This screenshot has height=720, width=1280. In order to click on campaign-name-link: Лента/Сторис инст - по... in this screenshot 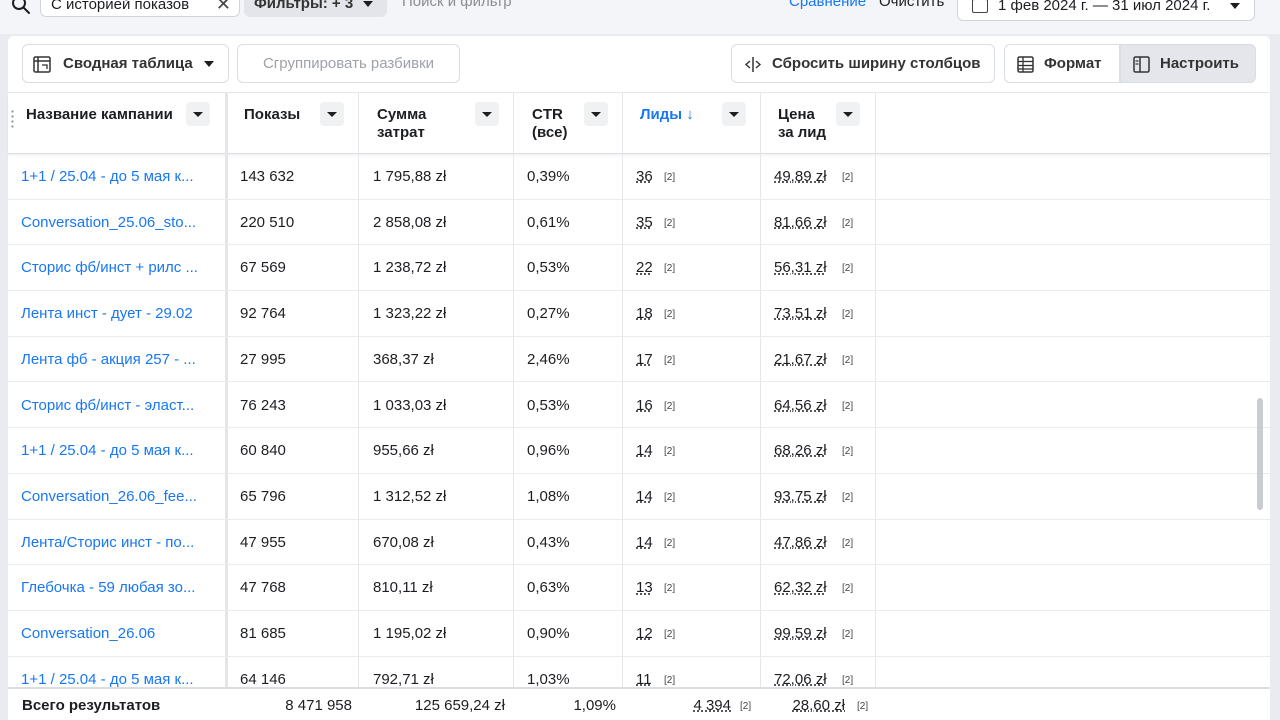, I will do `click(119, 543)`.